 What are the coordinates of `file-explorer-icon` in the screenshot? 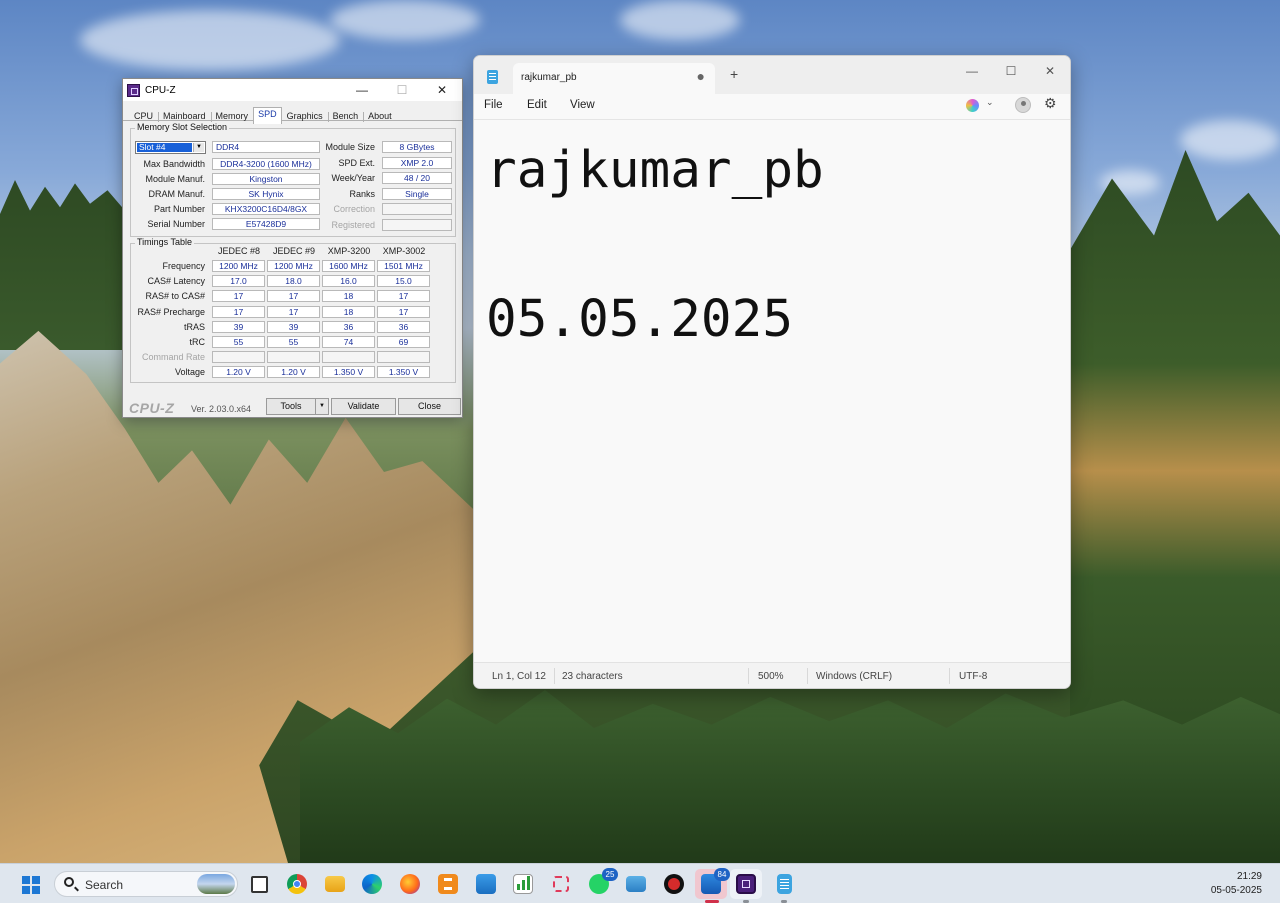 It's located at (335, 884).